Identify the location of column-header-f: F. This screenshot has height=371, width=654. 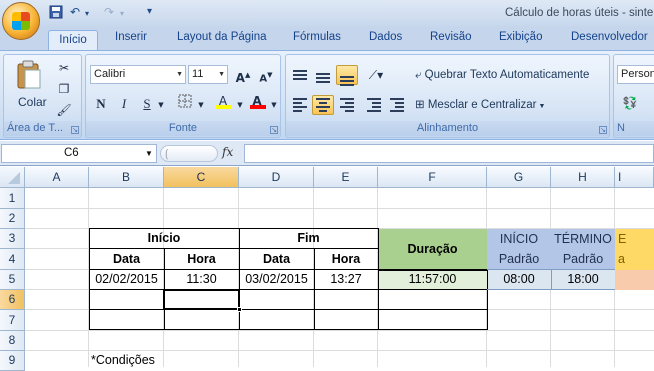
(432, 177).